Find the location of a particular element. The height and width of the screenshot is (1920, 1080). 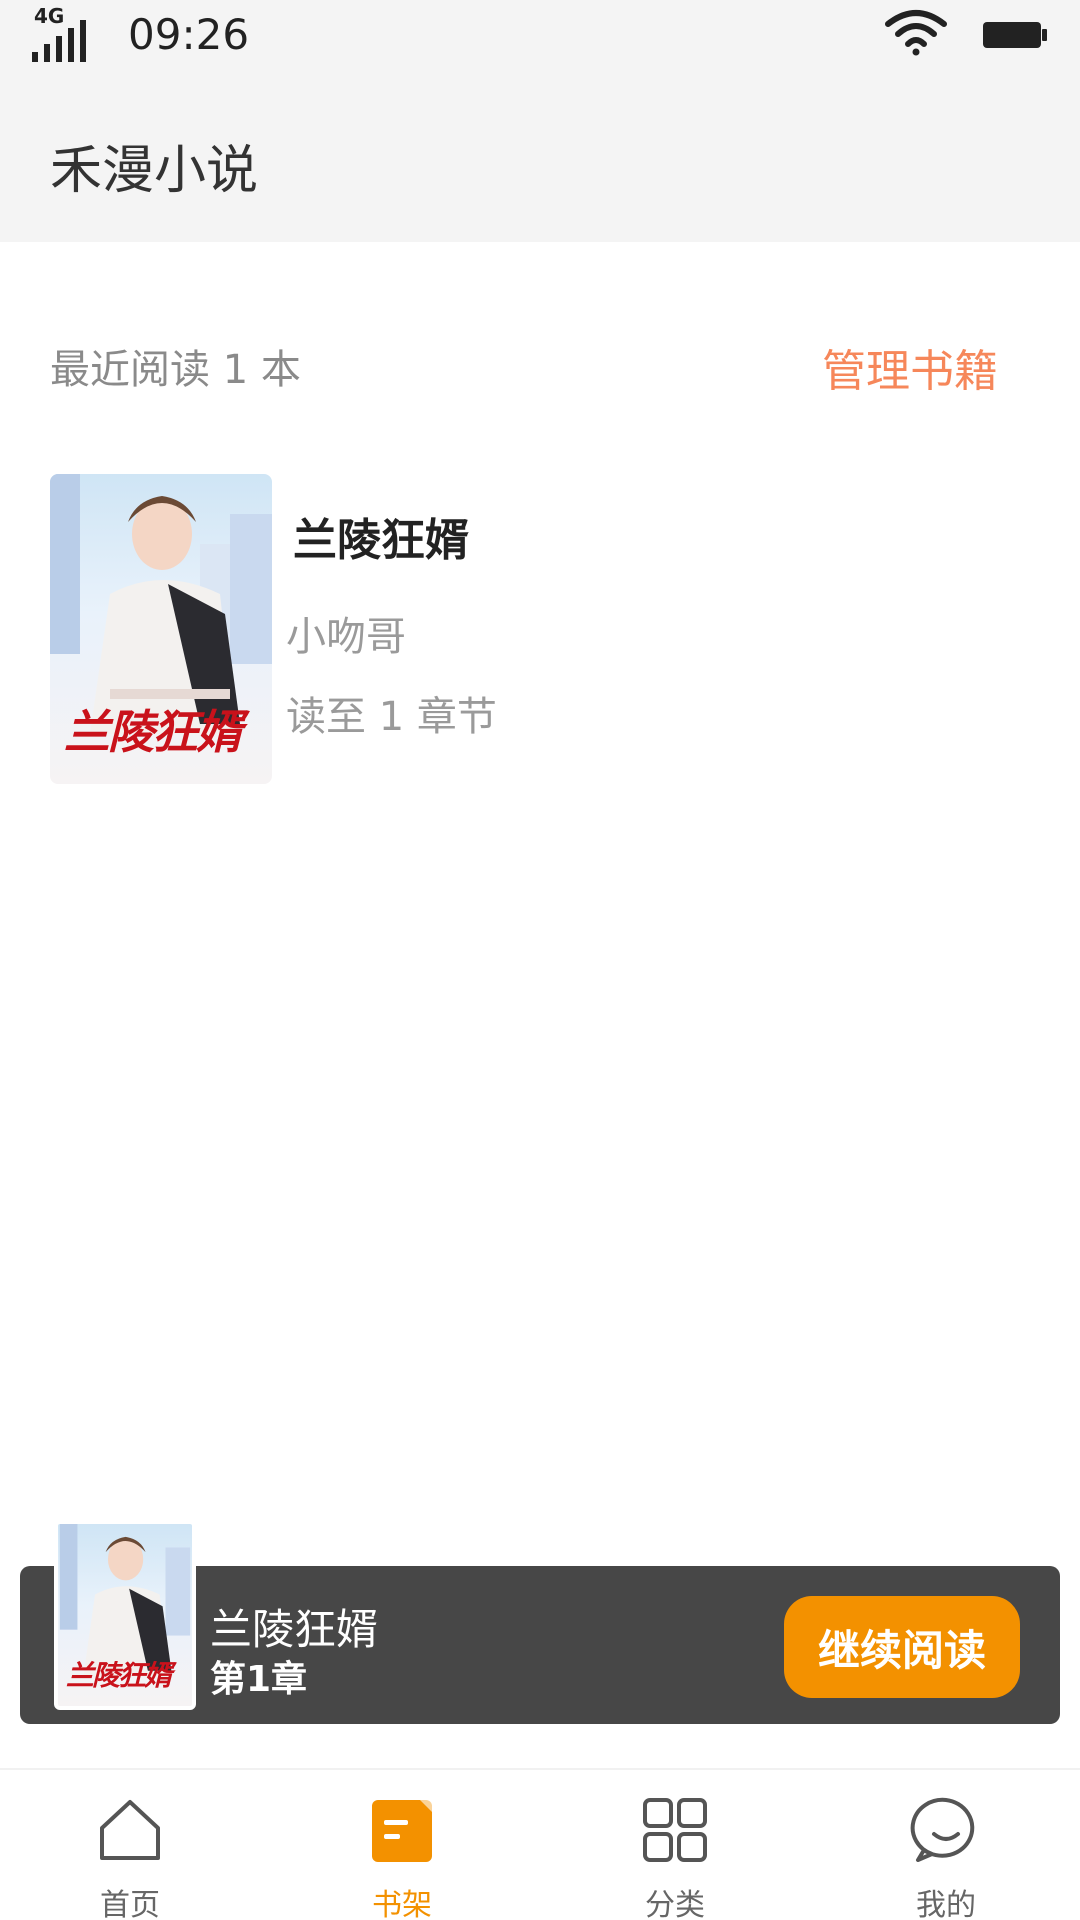

chat-profile-icon is located at coordinates (942, 1829).